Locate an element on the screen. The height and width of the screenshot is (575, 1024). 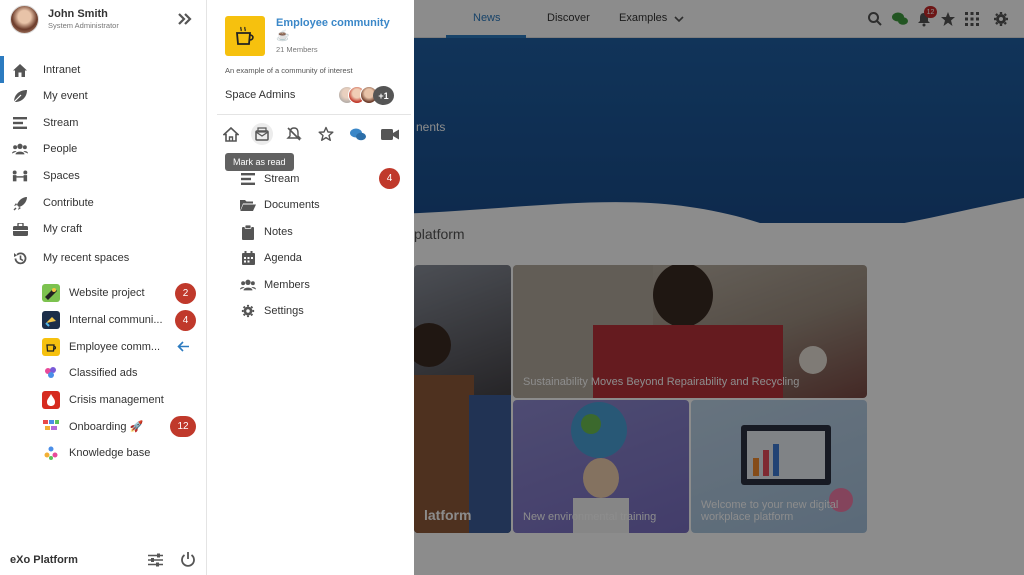
space-members-count: 21 Members is located at coordinates (297, 49).